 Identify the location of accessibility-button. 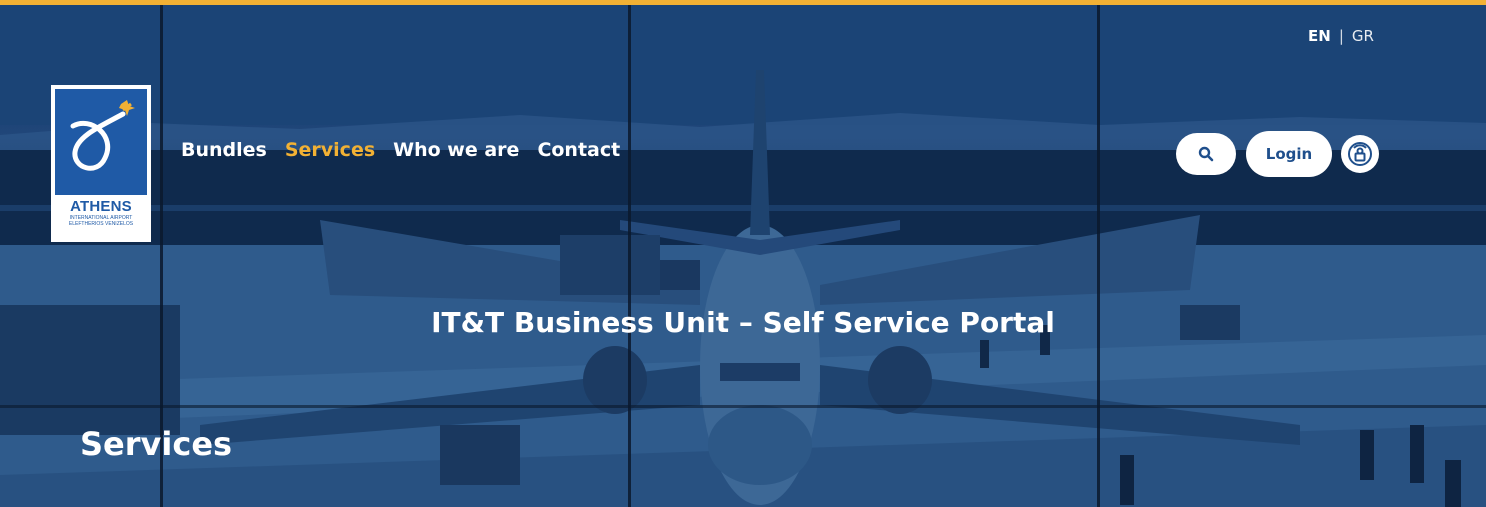
(1360, 154).